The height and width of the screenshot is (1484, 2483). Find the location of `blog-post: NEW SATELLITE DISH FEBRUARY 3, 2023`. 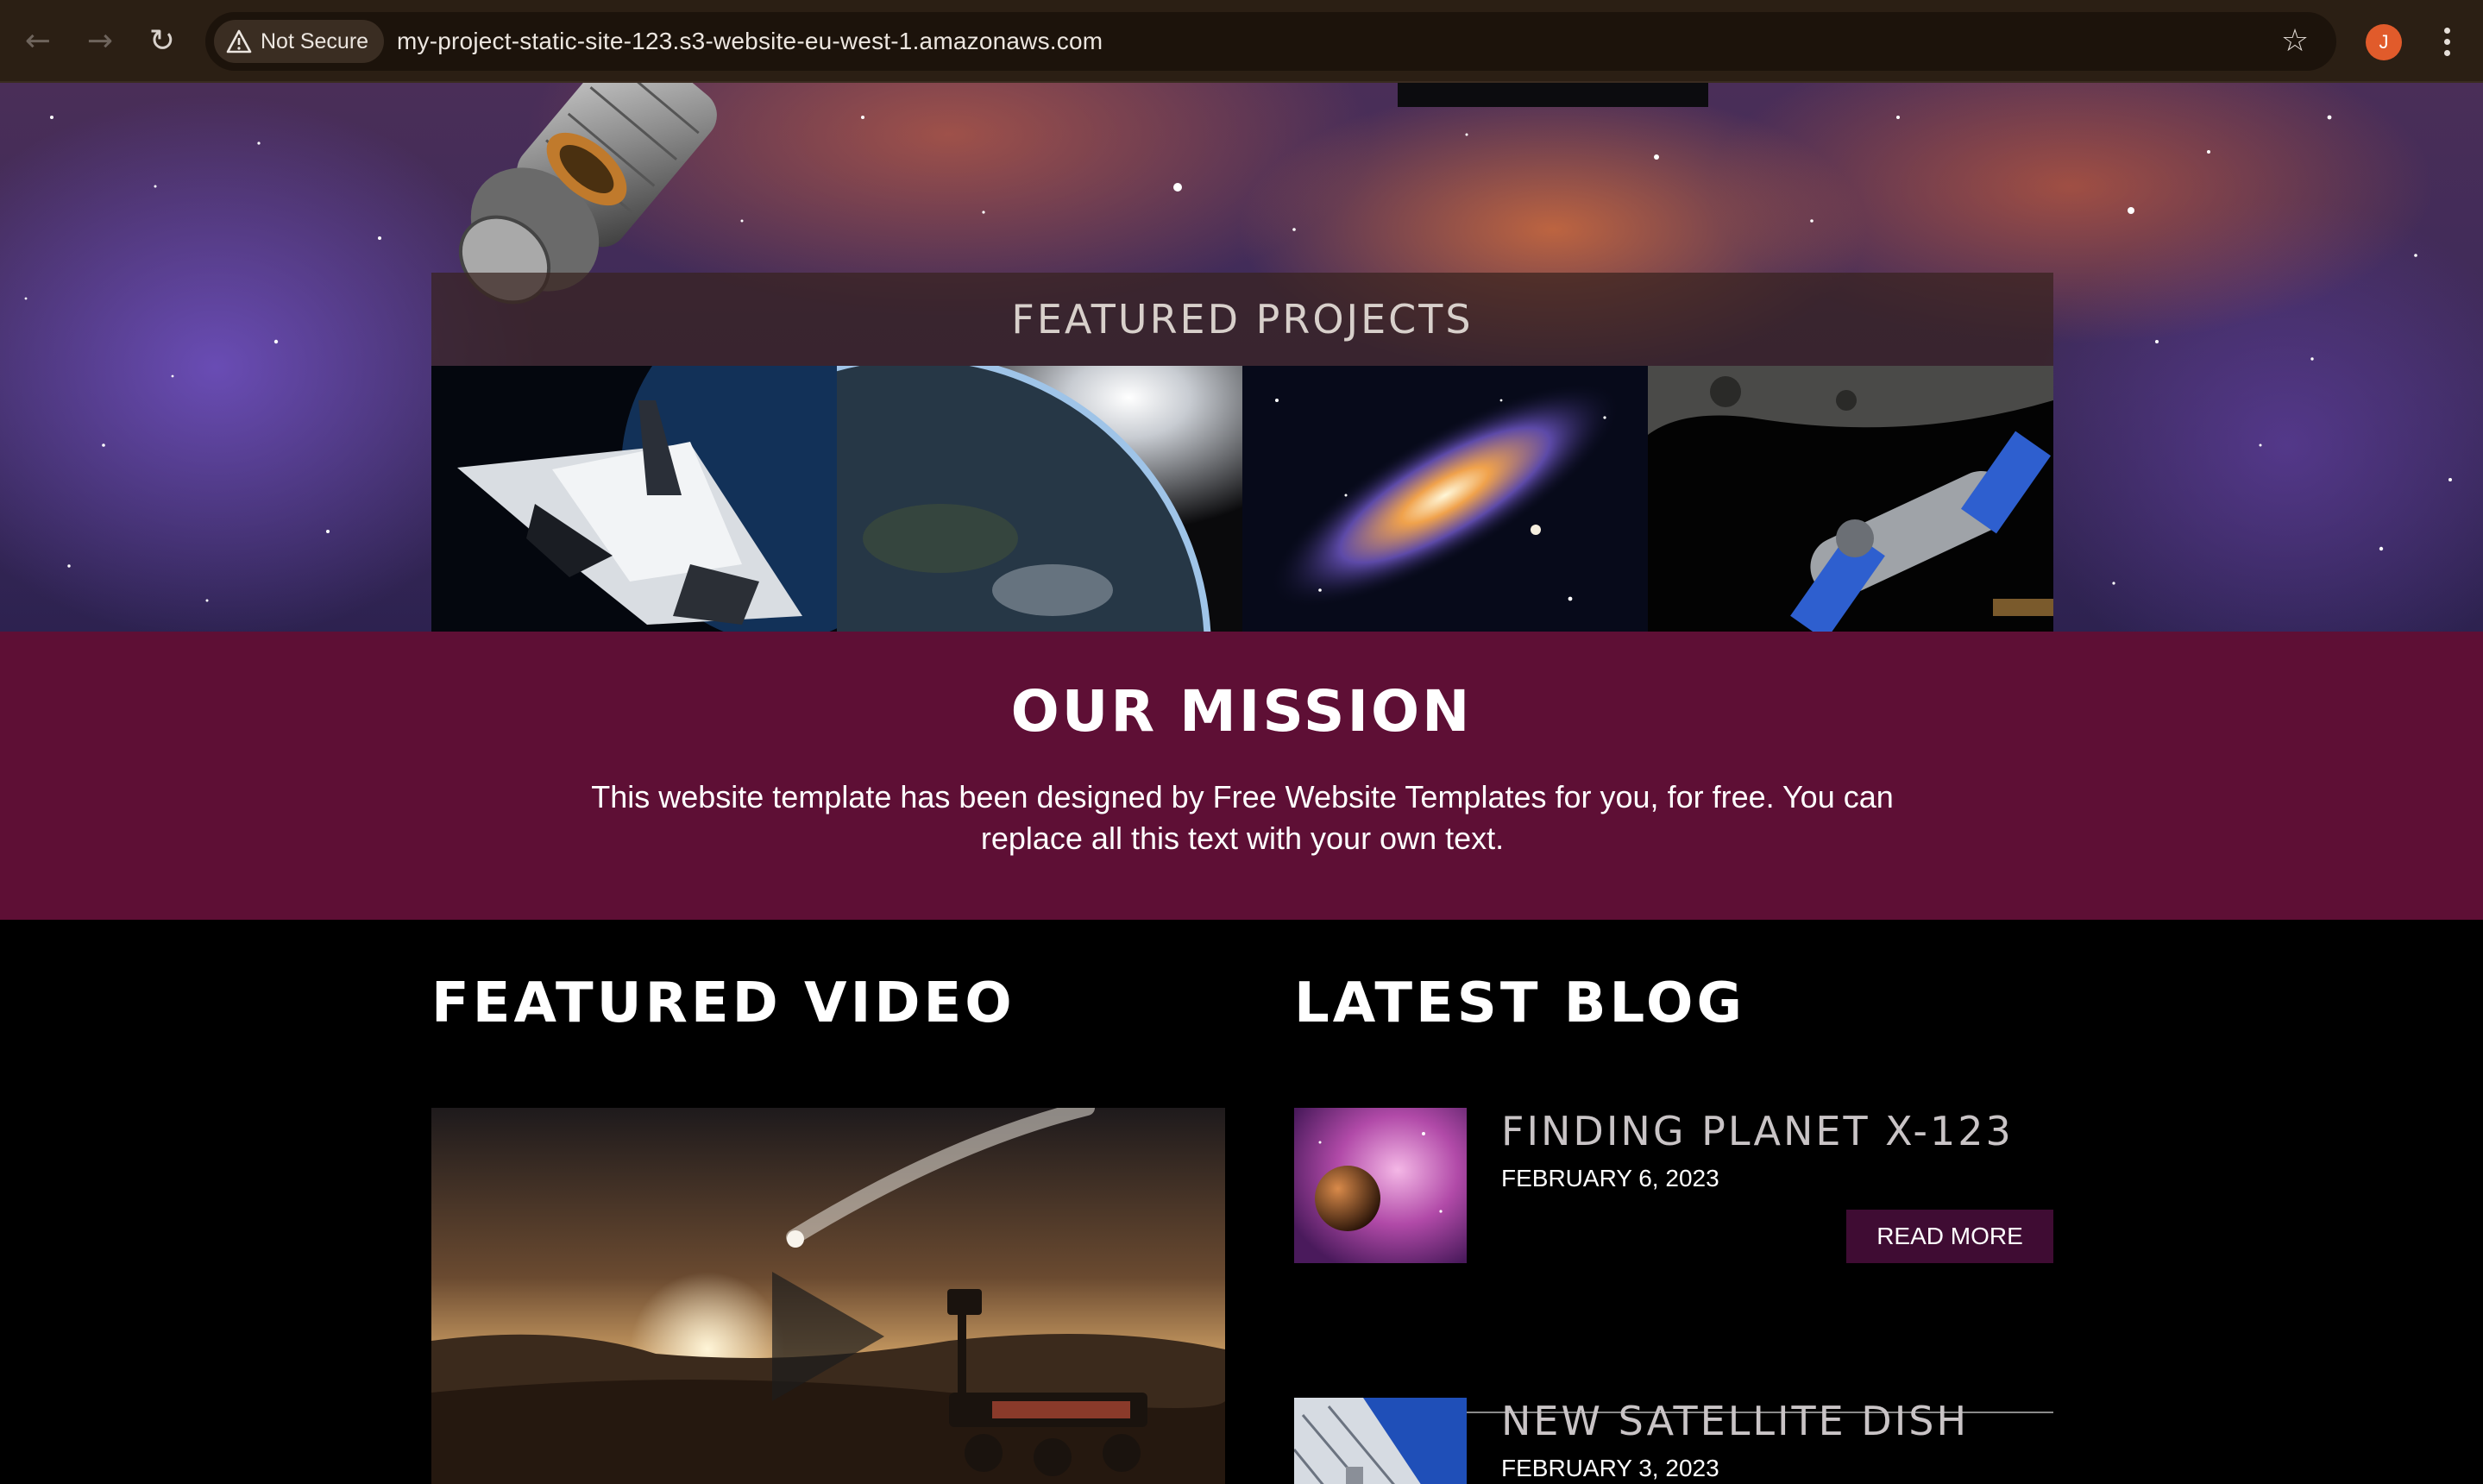

blog-post: NEW SATELLITE DISH FEBRUARY 3, 2023 is located at coordinates (1673, 1441).